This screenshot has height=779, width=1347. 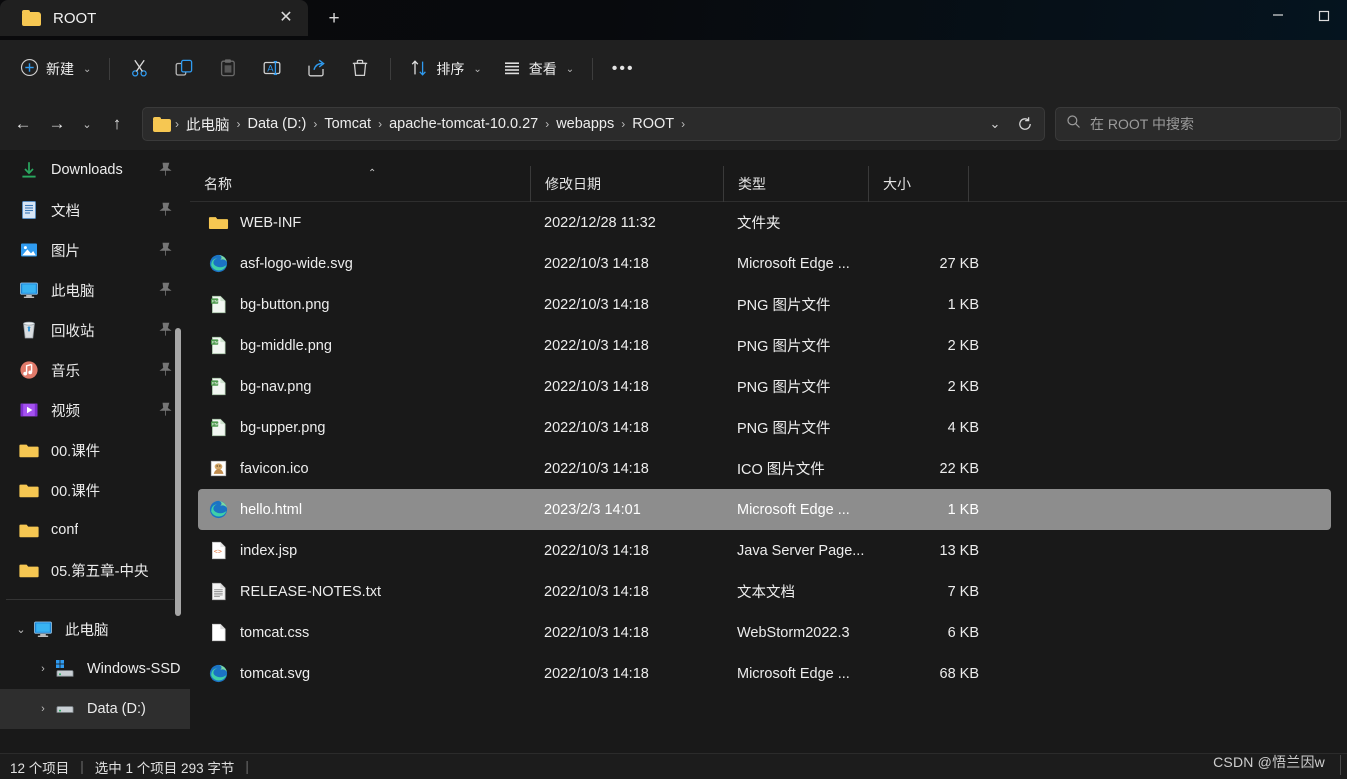 What do you see at coordinates (334, 18) in the screenshot?
I see `new-tab-button: +` at bounding box center [334, 18].